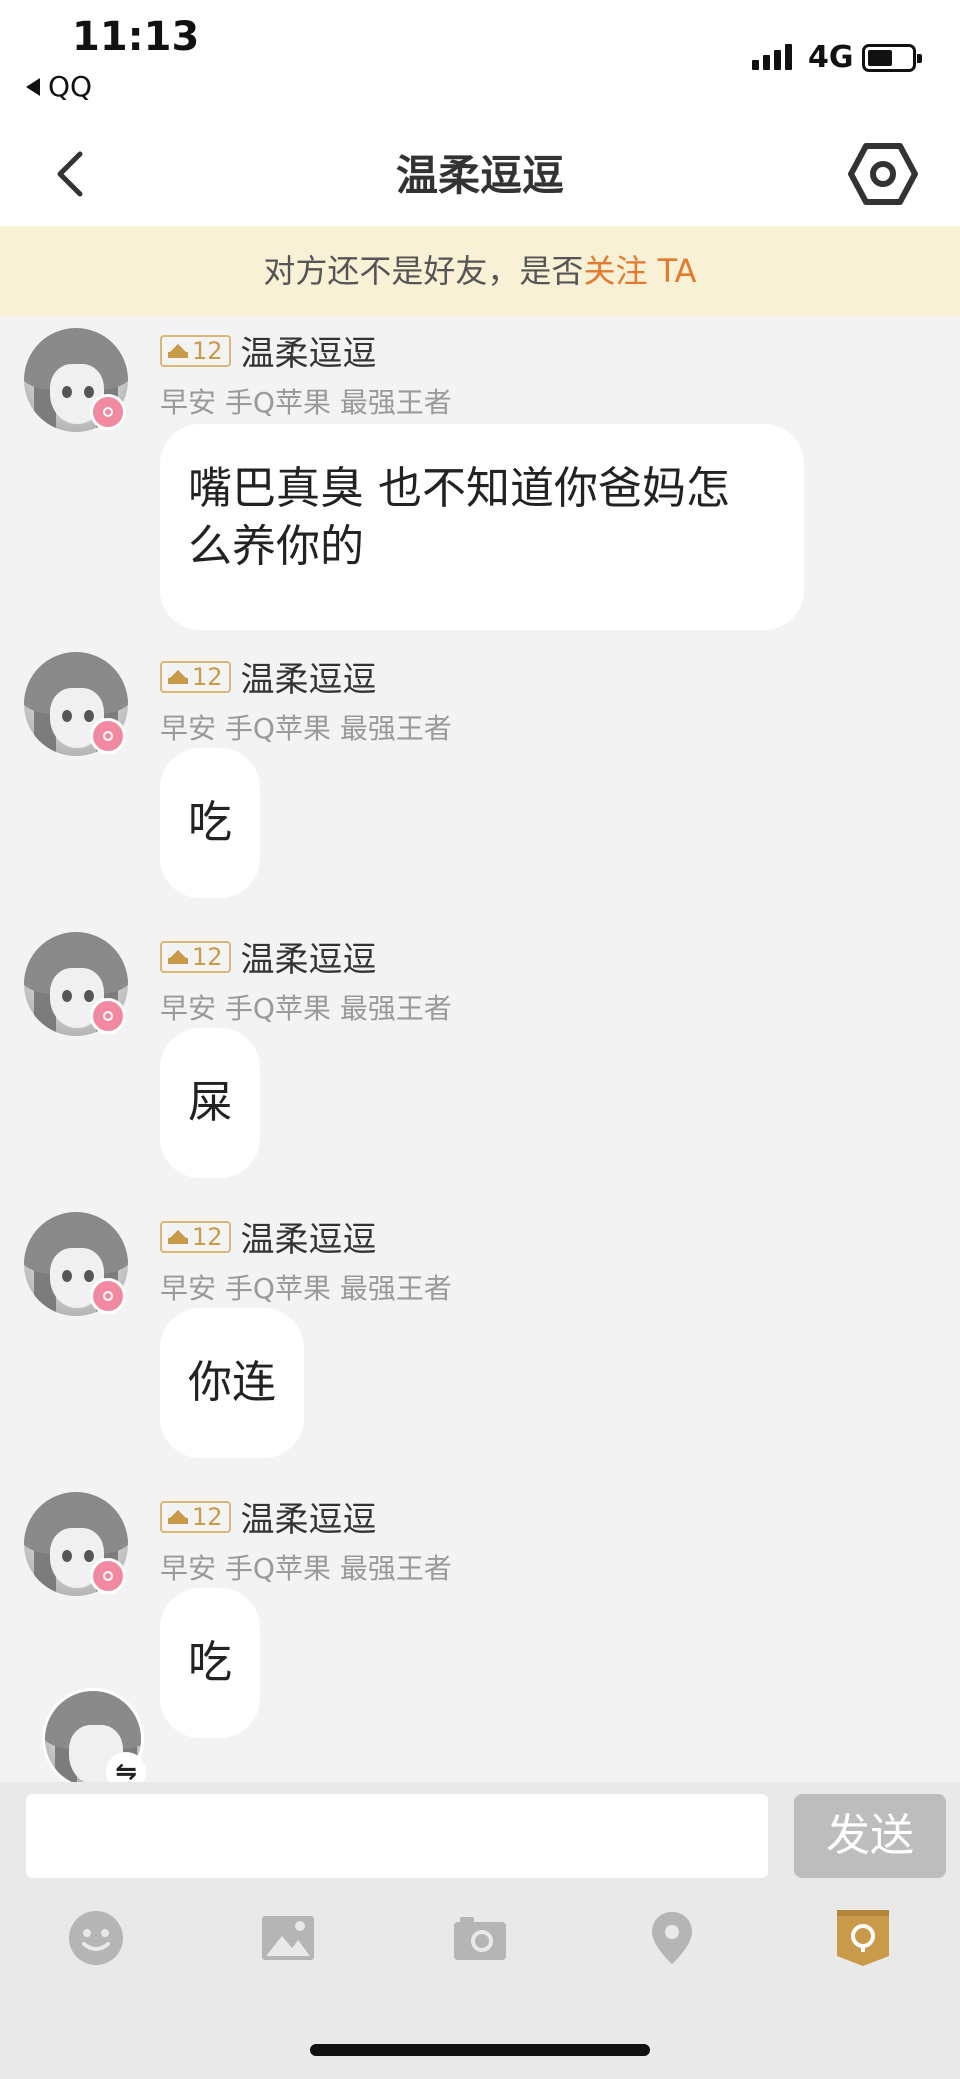 The width and height of the screenshot is (960, 2079). I want to click on chat-header: 温柔逗逗, so click(480, 173).